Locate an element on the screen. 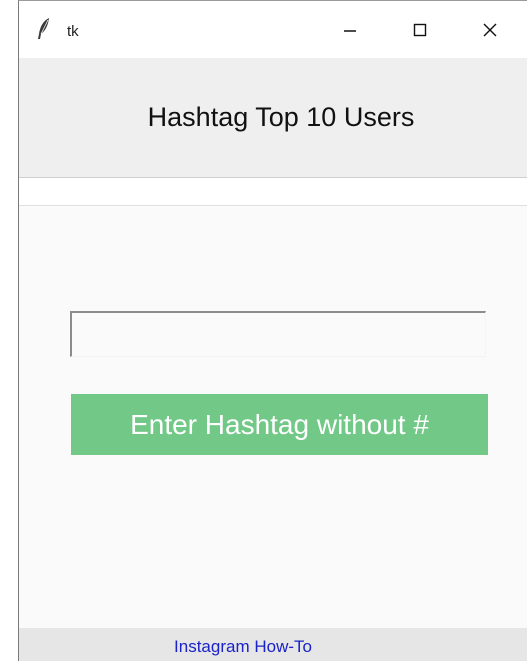 This screenshot has width=527, height=661. footer-bar: Instagram How-To is located at coordinates (273, 644).